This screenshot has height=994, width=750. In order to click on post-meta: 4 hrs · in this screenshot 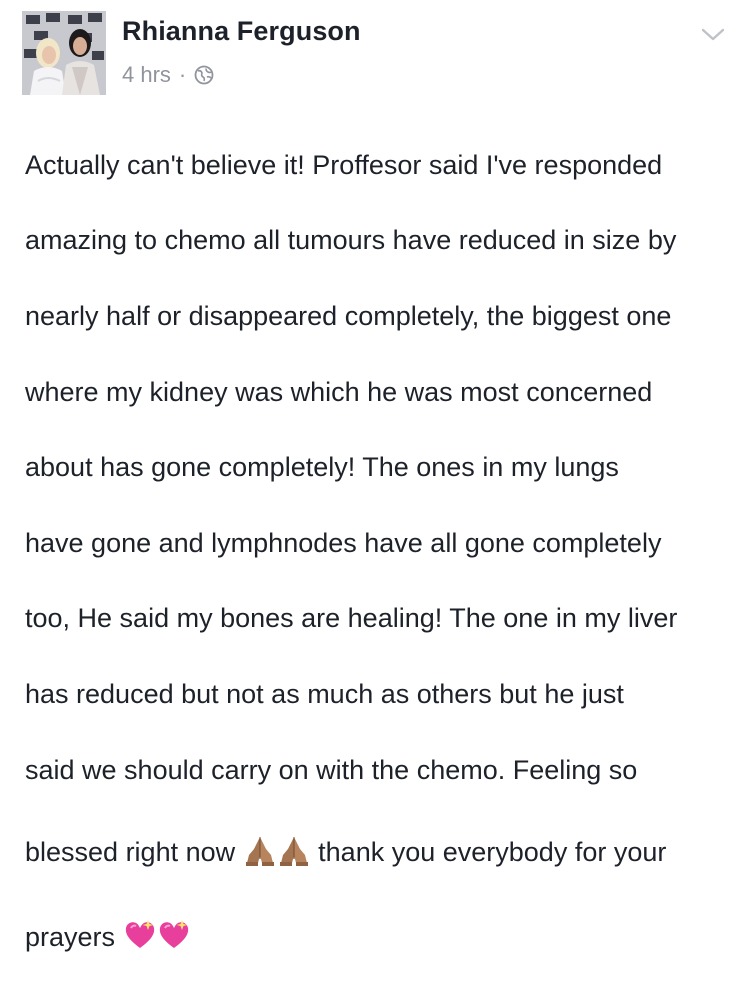, I will do `click(168, 75)`.